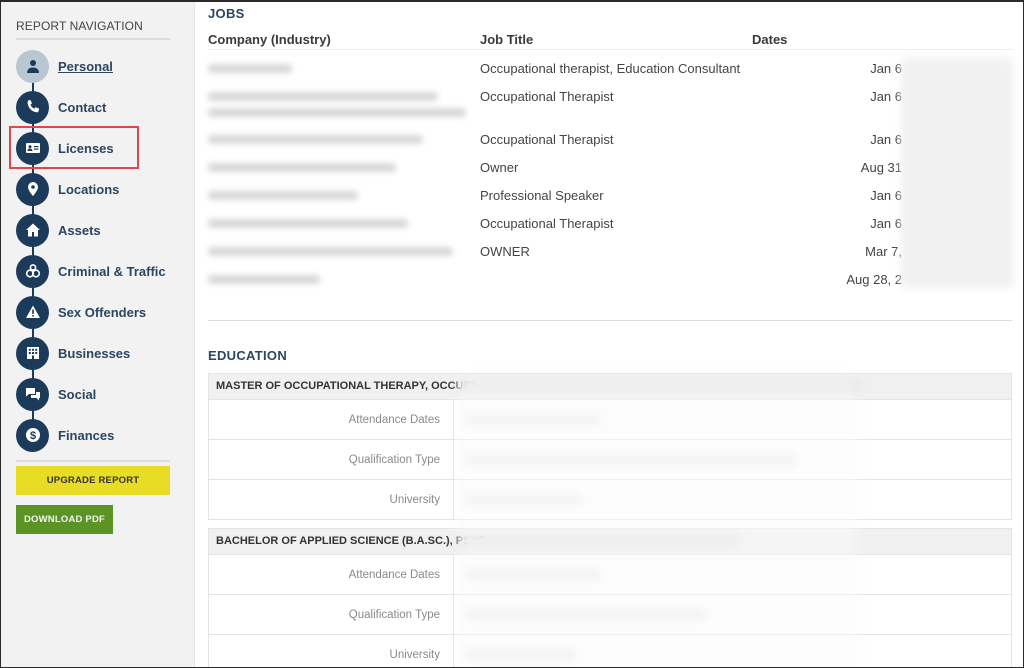 Image resolution: width=1024 pixels, height=668 pixels. I want to click on nav-title: REPORT NAVIGATION, so click(79, 26).